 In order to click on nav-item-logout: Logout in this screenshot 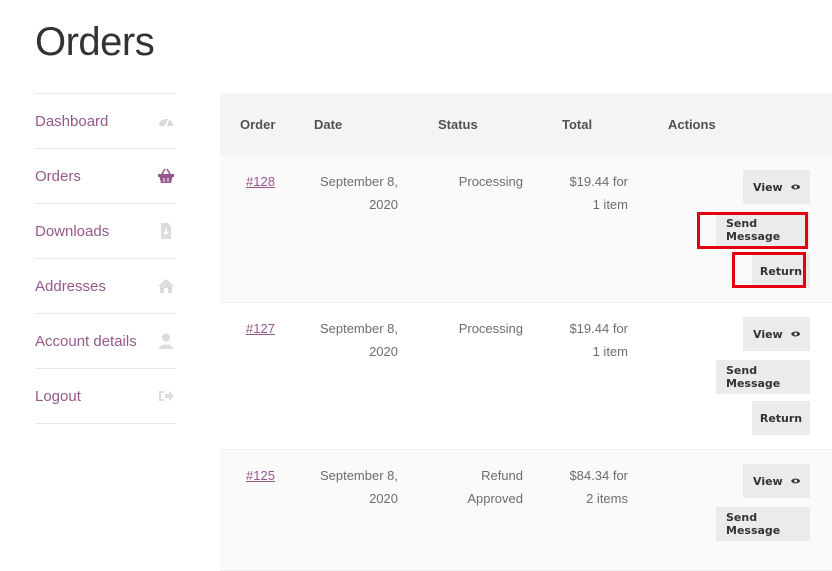, I will do `click(105, 396)`.